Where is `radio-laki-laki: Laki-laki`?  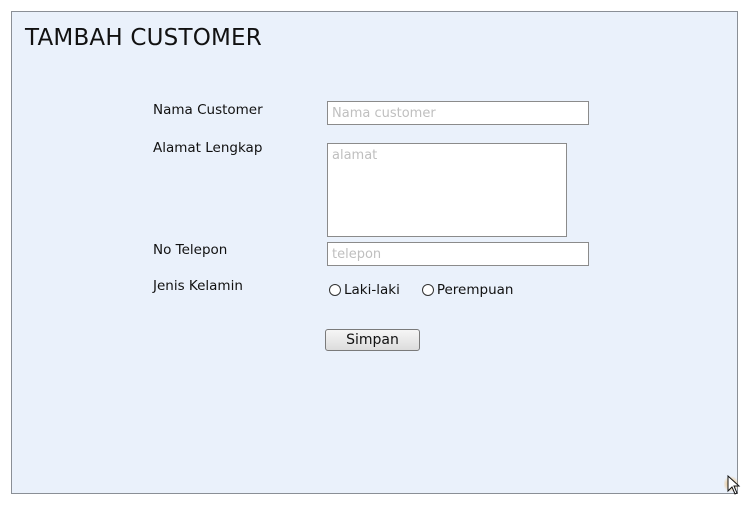
radio-laki-laki: Laki-laki is located at coordinates (364, 290).